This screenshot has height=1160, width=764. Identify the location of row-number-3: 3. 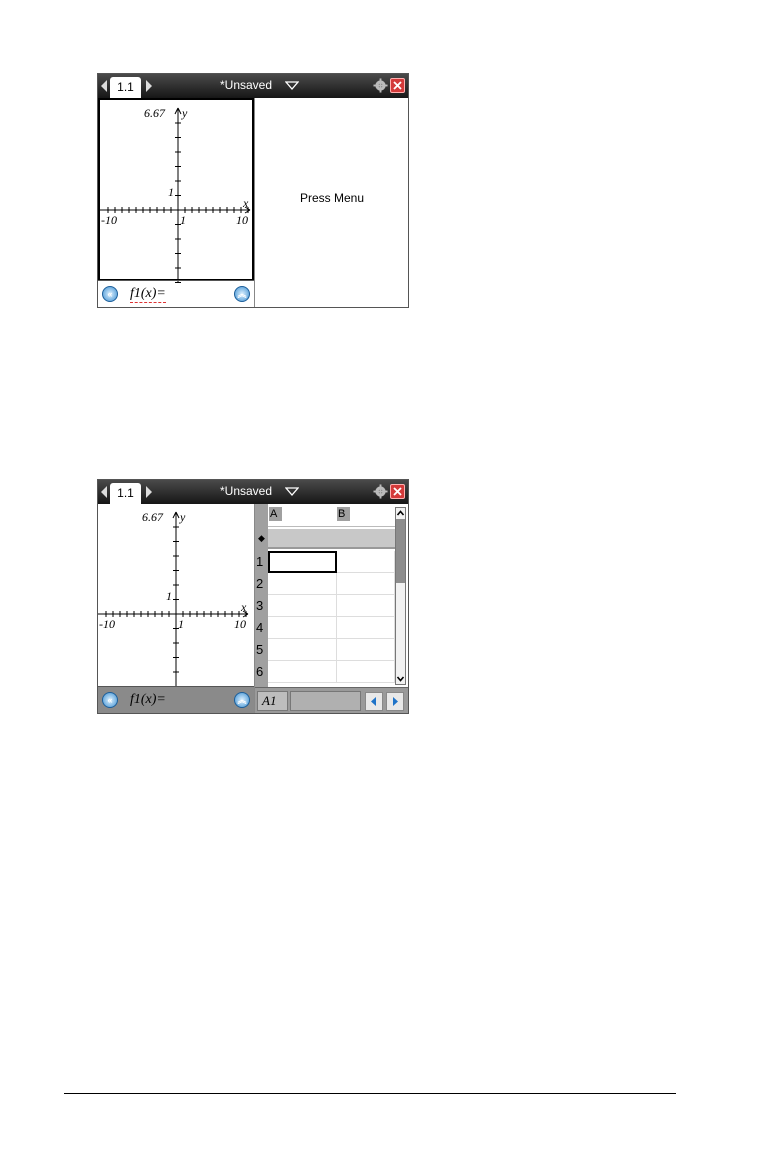
(261, 606).